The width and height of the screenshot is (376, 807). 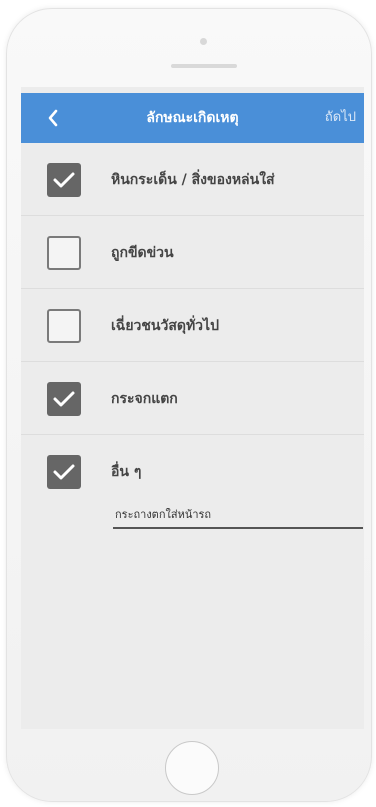 I want to click on item-label: อื่น ๆ, so click(x=126, y=472).